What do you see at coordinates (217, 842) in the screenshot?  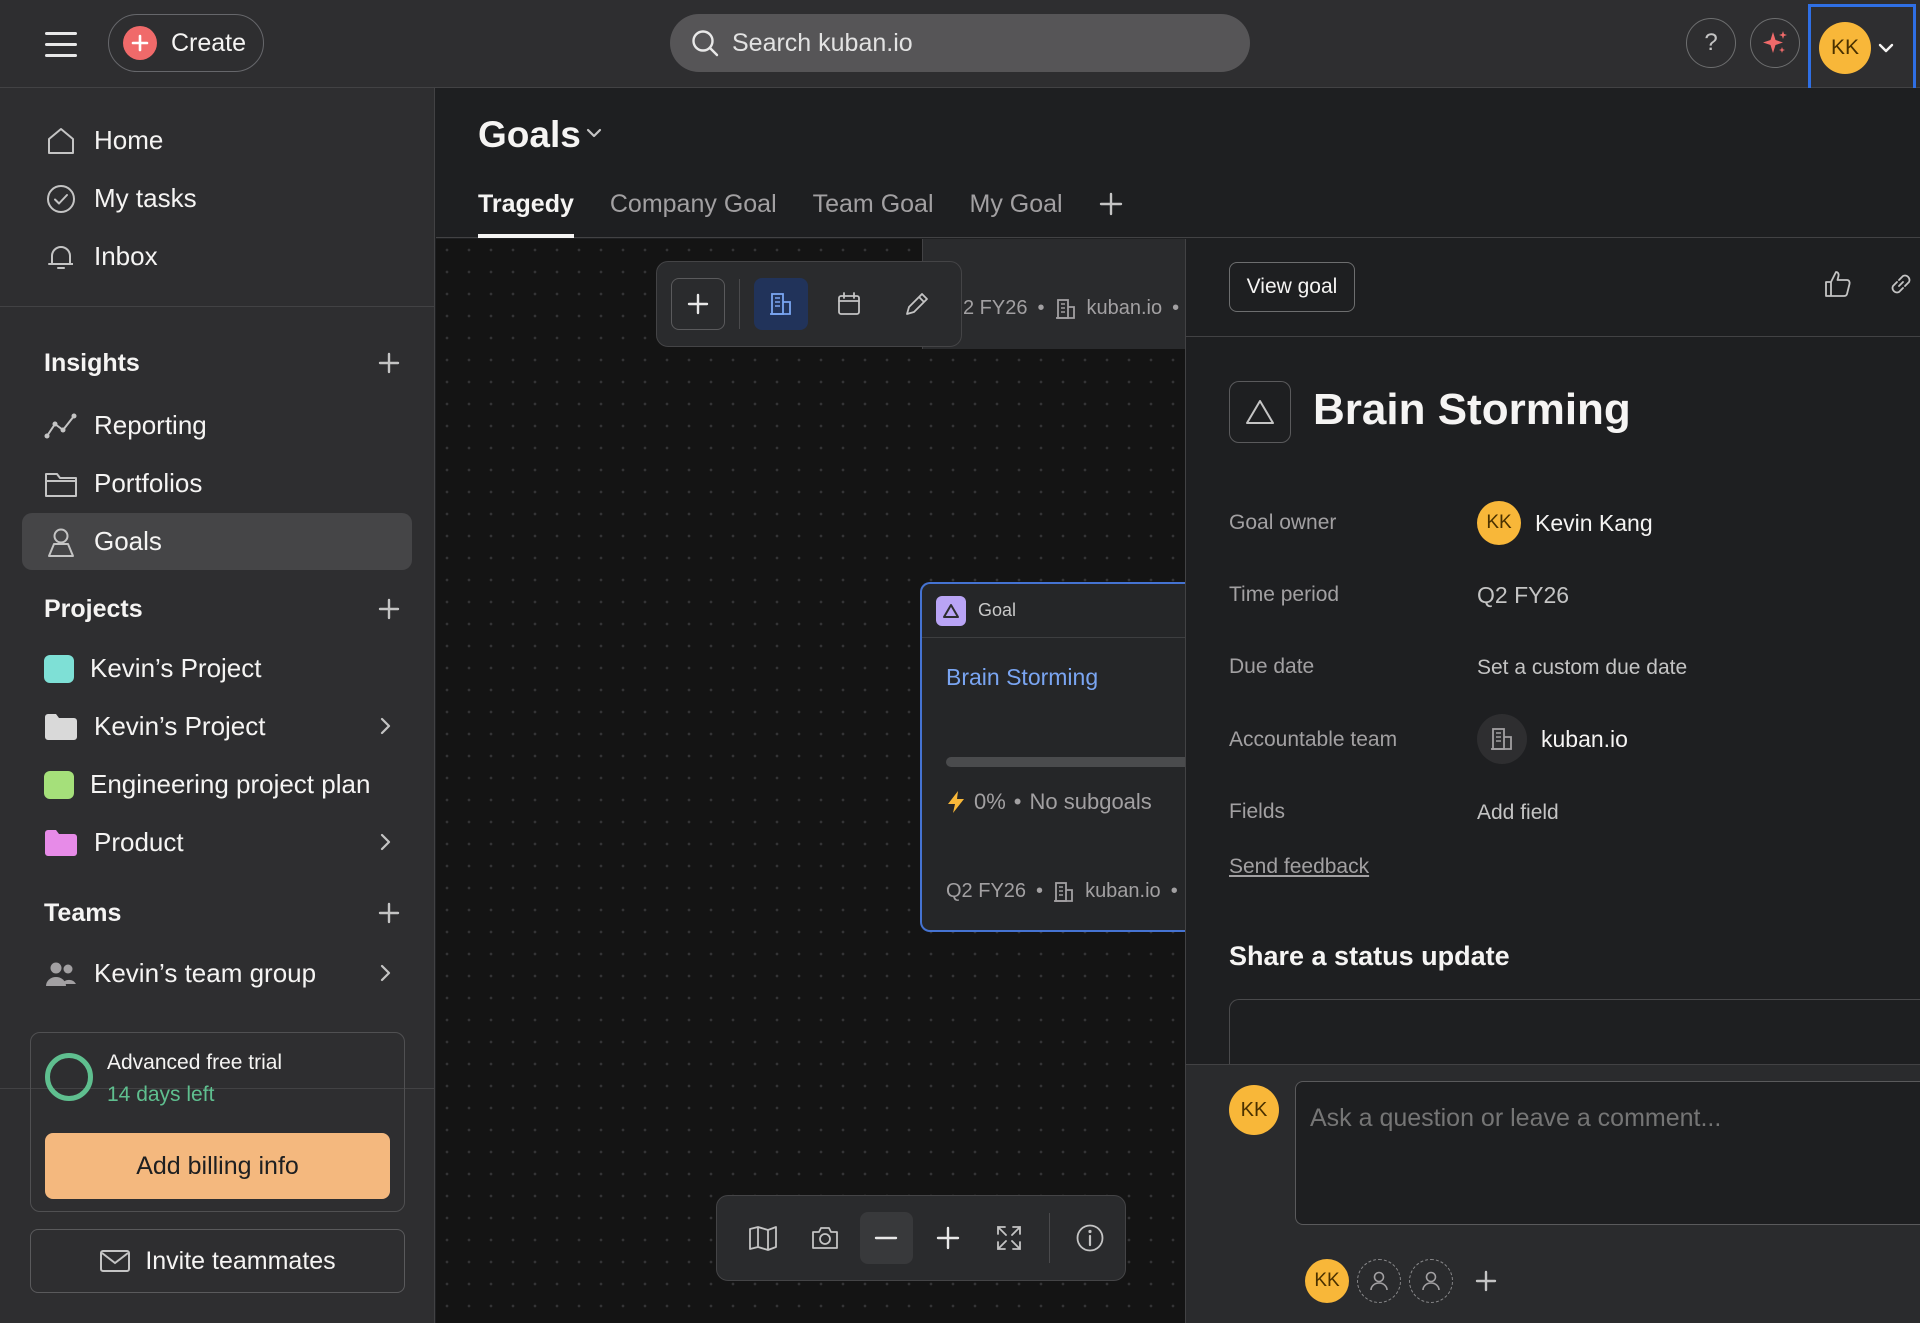 I see `sidebar-item-project-folder: Product` at bounding box center [217, 842].